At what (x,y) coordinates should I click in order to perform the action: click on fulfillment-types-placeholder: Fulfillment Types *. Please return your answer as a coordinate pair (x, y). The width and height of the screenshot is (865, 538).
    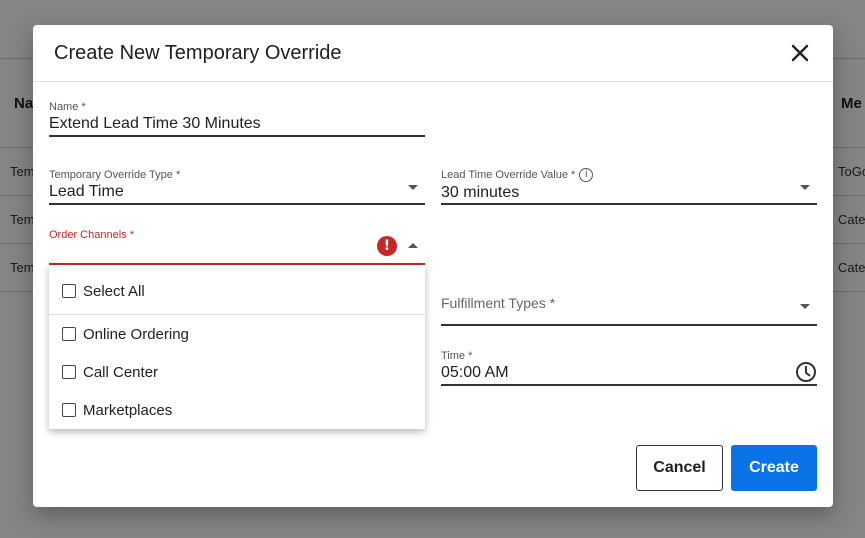
    Looking at the image, I should click on (498, 303).